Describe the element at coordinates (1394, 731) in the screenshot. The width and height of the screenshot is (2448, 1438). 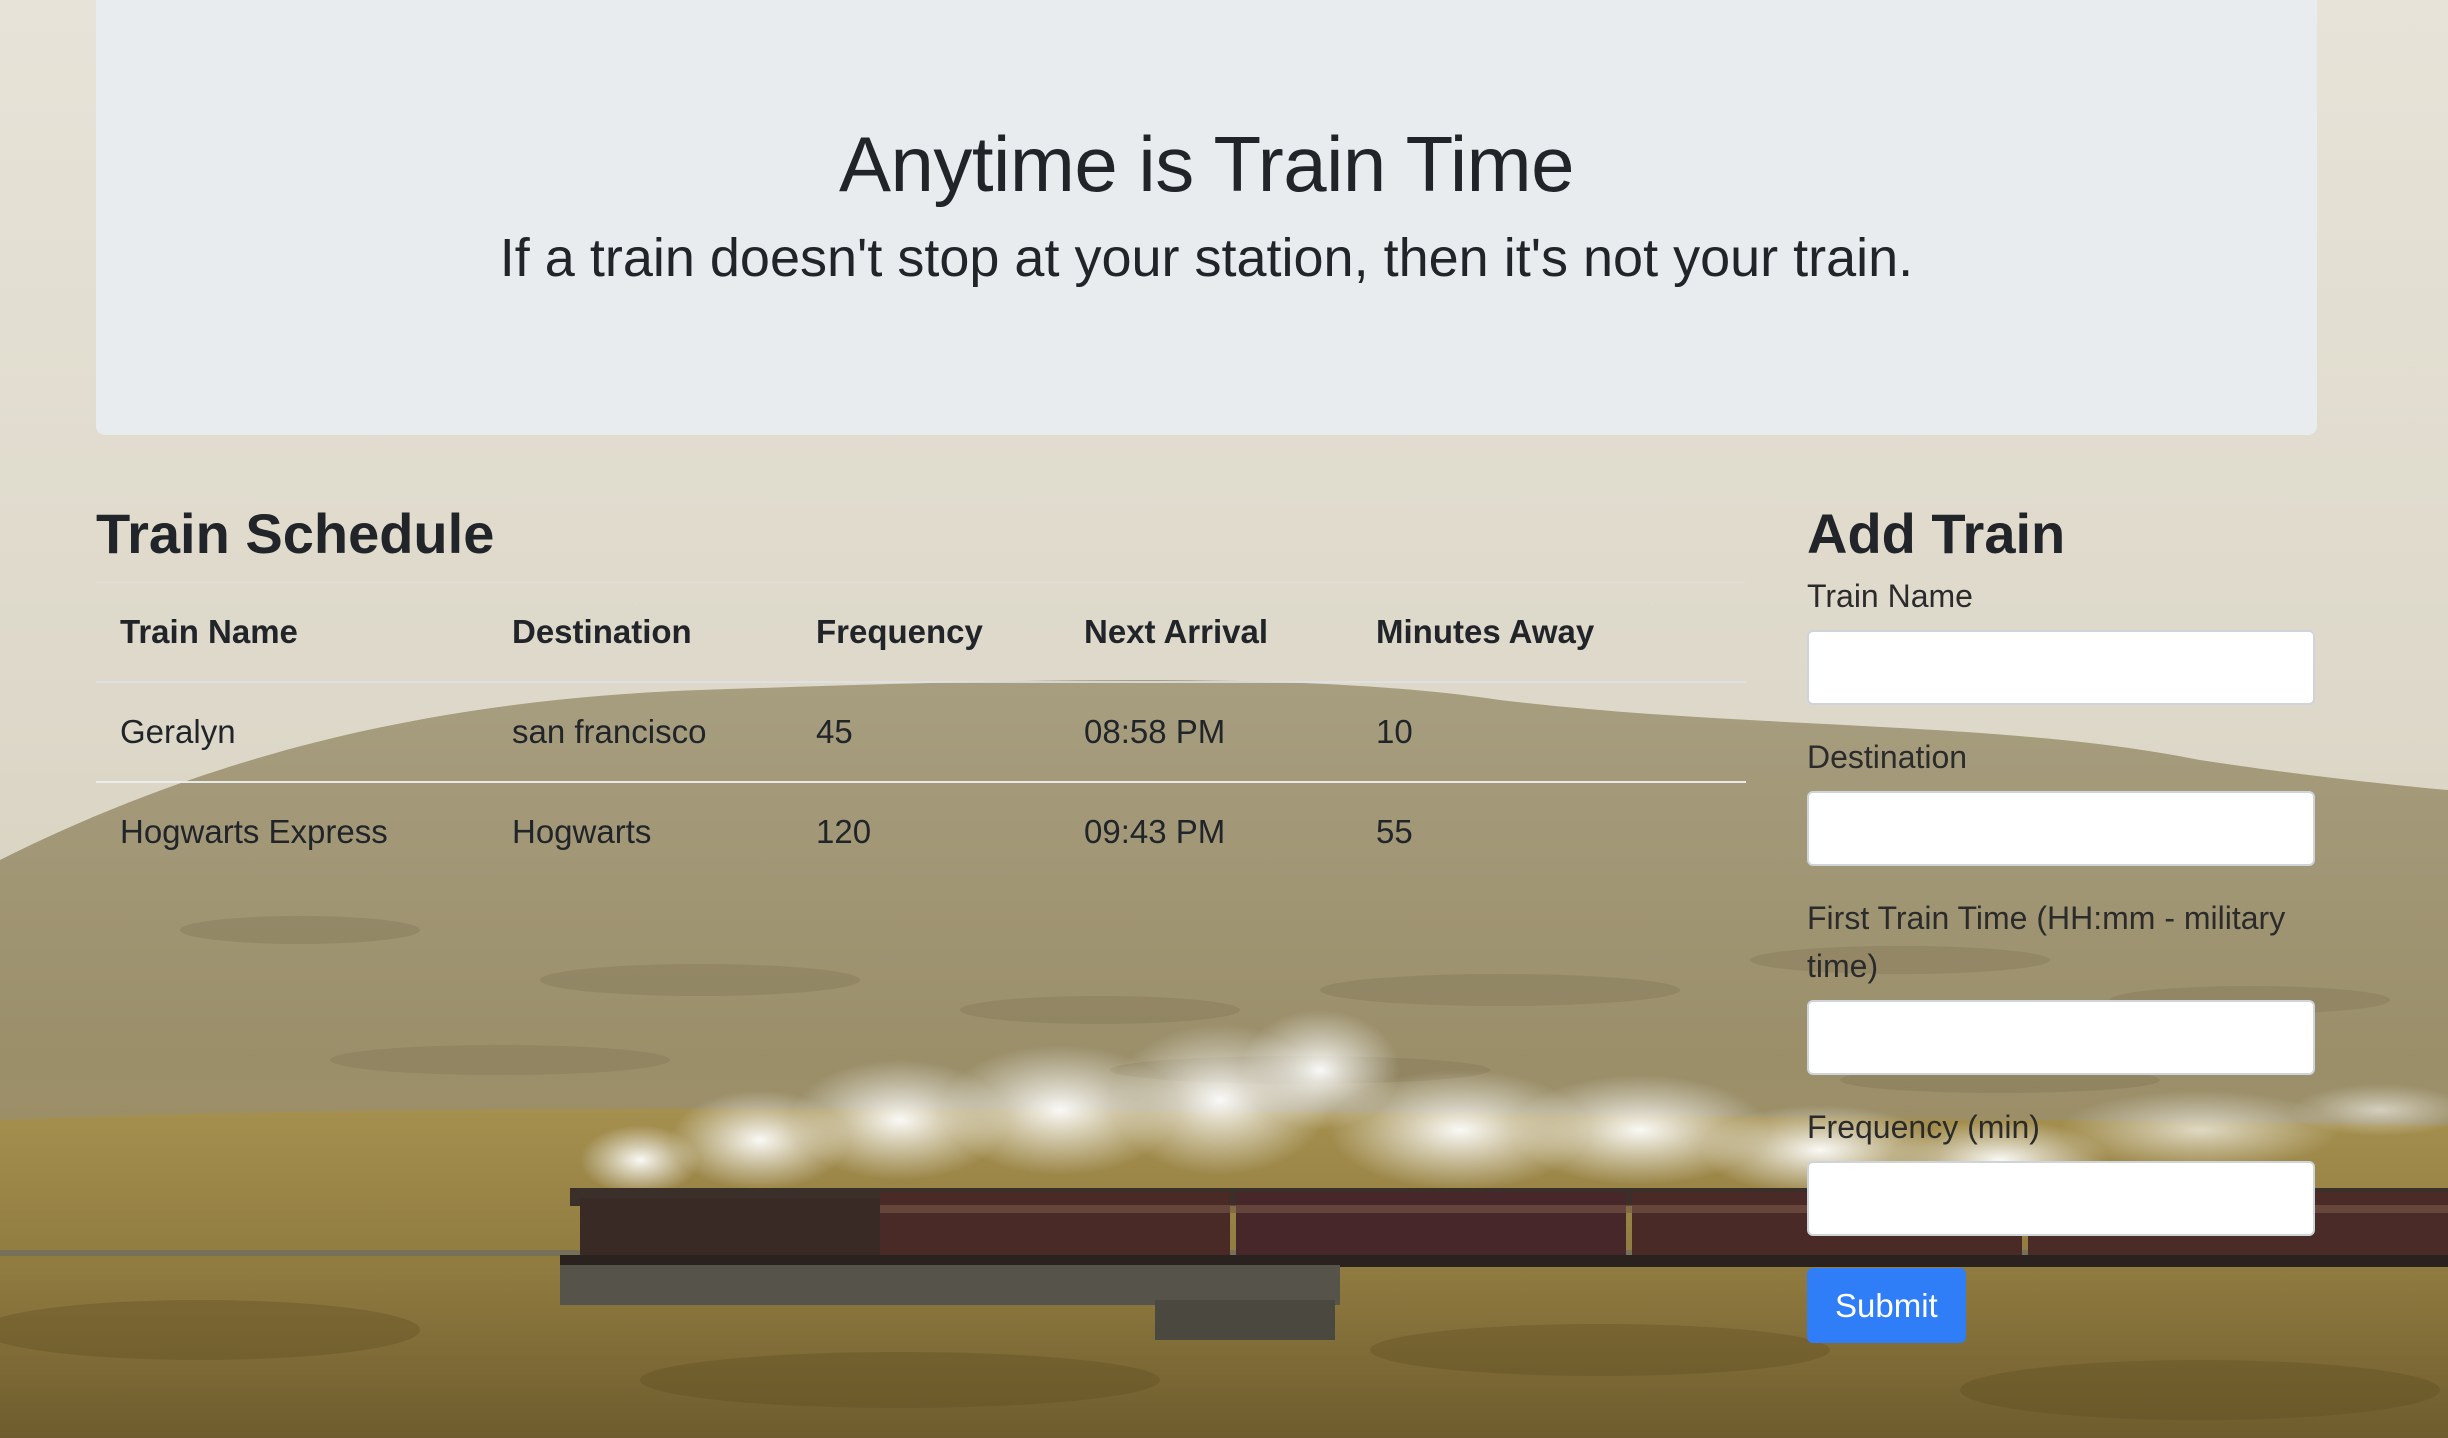
I see `cell-minutes-away: 10` at that location.